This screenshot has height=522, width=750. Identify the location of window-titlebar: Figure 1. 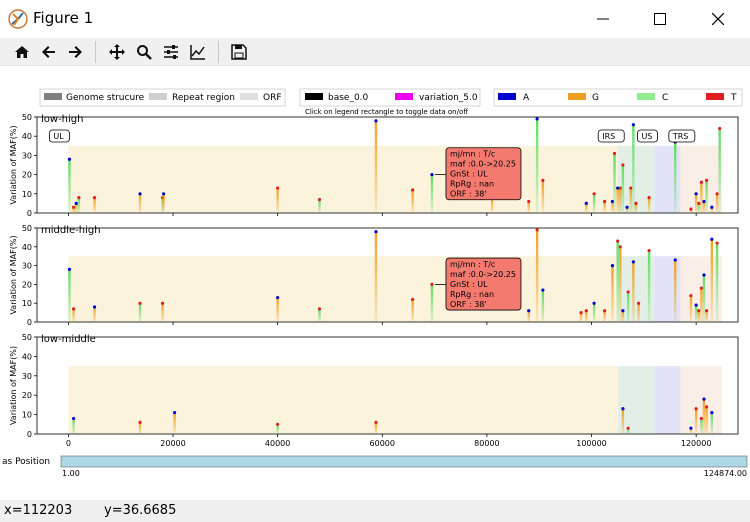
(375, 19).